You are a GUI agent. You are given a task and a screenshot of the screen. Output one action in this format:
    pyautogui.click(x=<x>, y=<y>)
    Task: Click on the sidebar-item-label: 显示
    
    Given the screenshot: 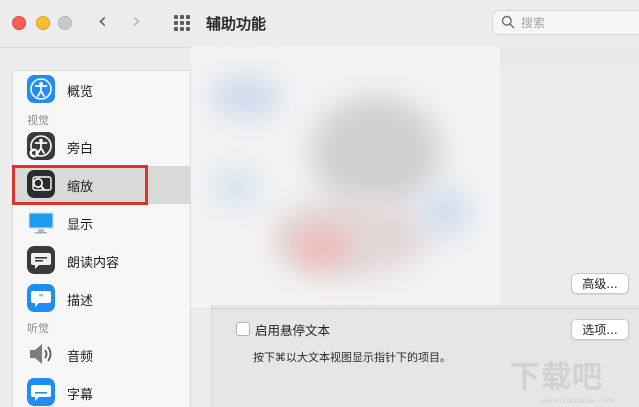 What is the action you would take?
    pyautogui.click(x=80, y=225)
    